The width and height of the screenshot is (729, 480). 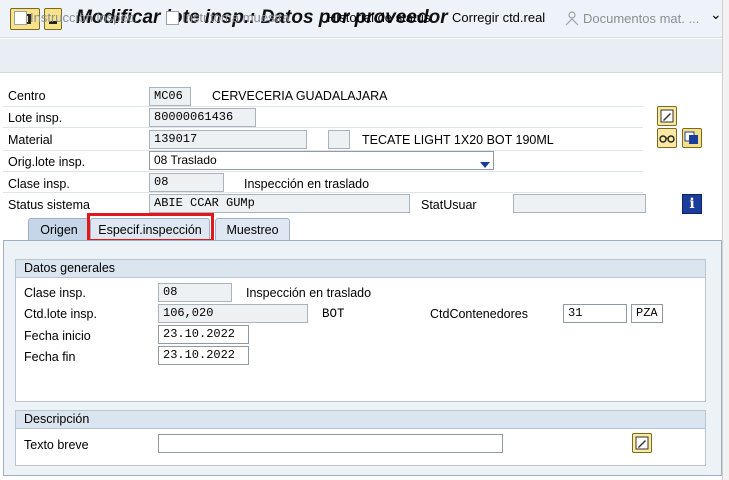 What do you see at coordinates (195, 292) in the screenshot?
I see `dg-clase-field: 08` at bounding box center [195, 292].